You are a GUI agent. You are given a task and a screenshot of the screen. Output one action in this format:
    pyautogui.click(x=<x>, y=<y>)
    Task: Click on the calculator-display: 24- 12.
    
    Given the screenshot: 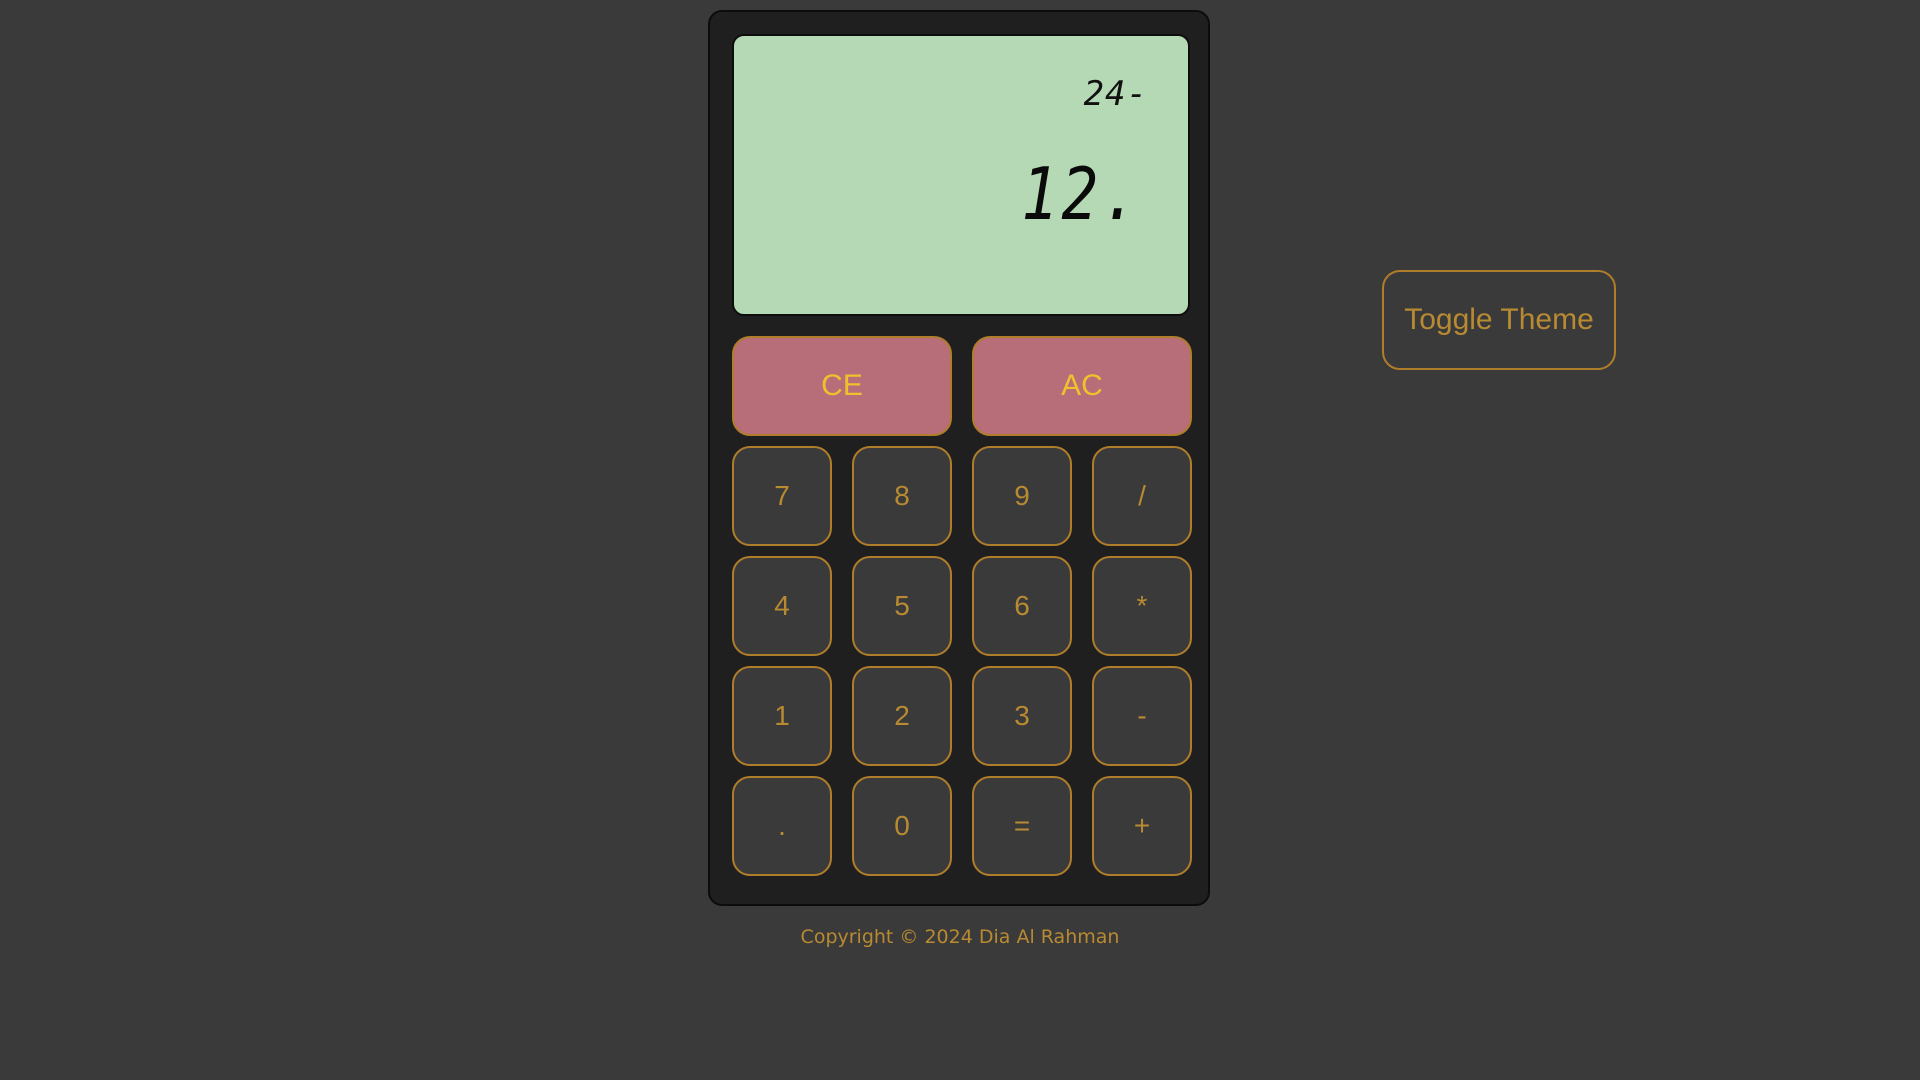 What is the action you would take?
    pyautogui.click(x=961, y=175)
    